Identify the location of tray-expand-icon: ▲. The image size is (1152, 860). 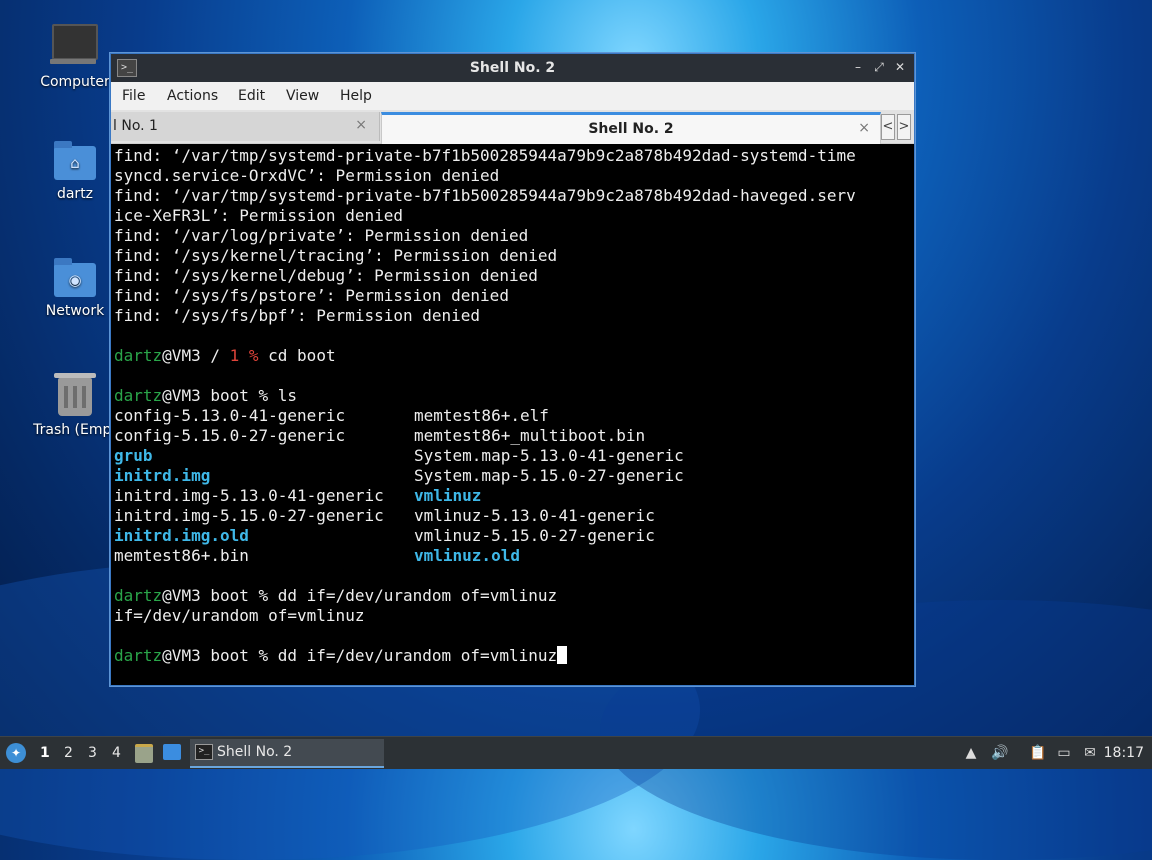
(971, 753).